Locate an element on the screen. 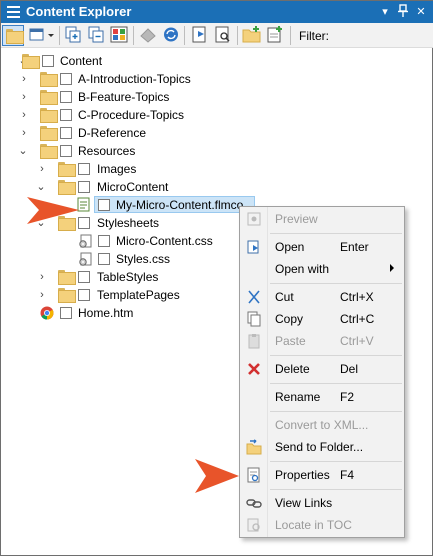 Image resolution: width=433 pixels, height=556 pixels. hamburger-menu-icon is located at coordinates (13, 12).